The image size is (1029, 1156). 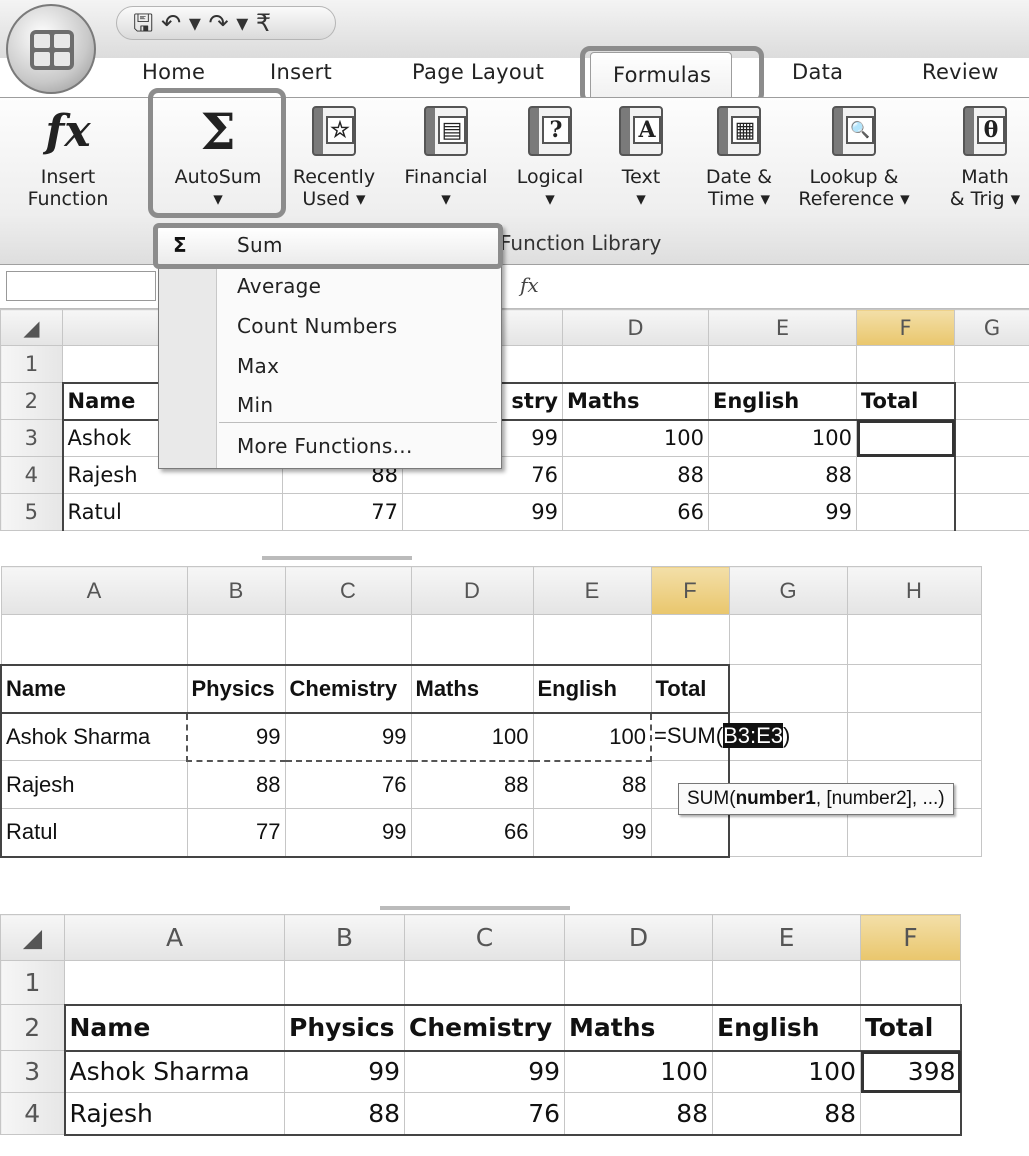 I want to click on cell-physics: 88, so click(x=236, y=784).